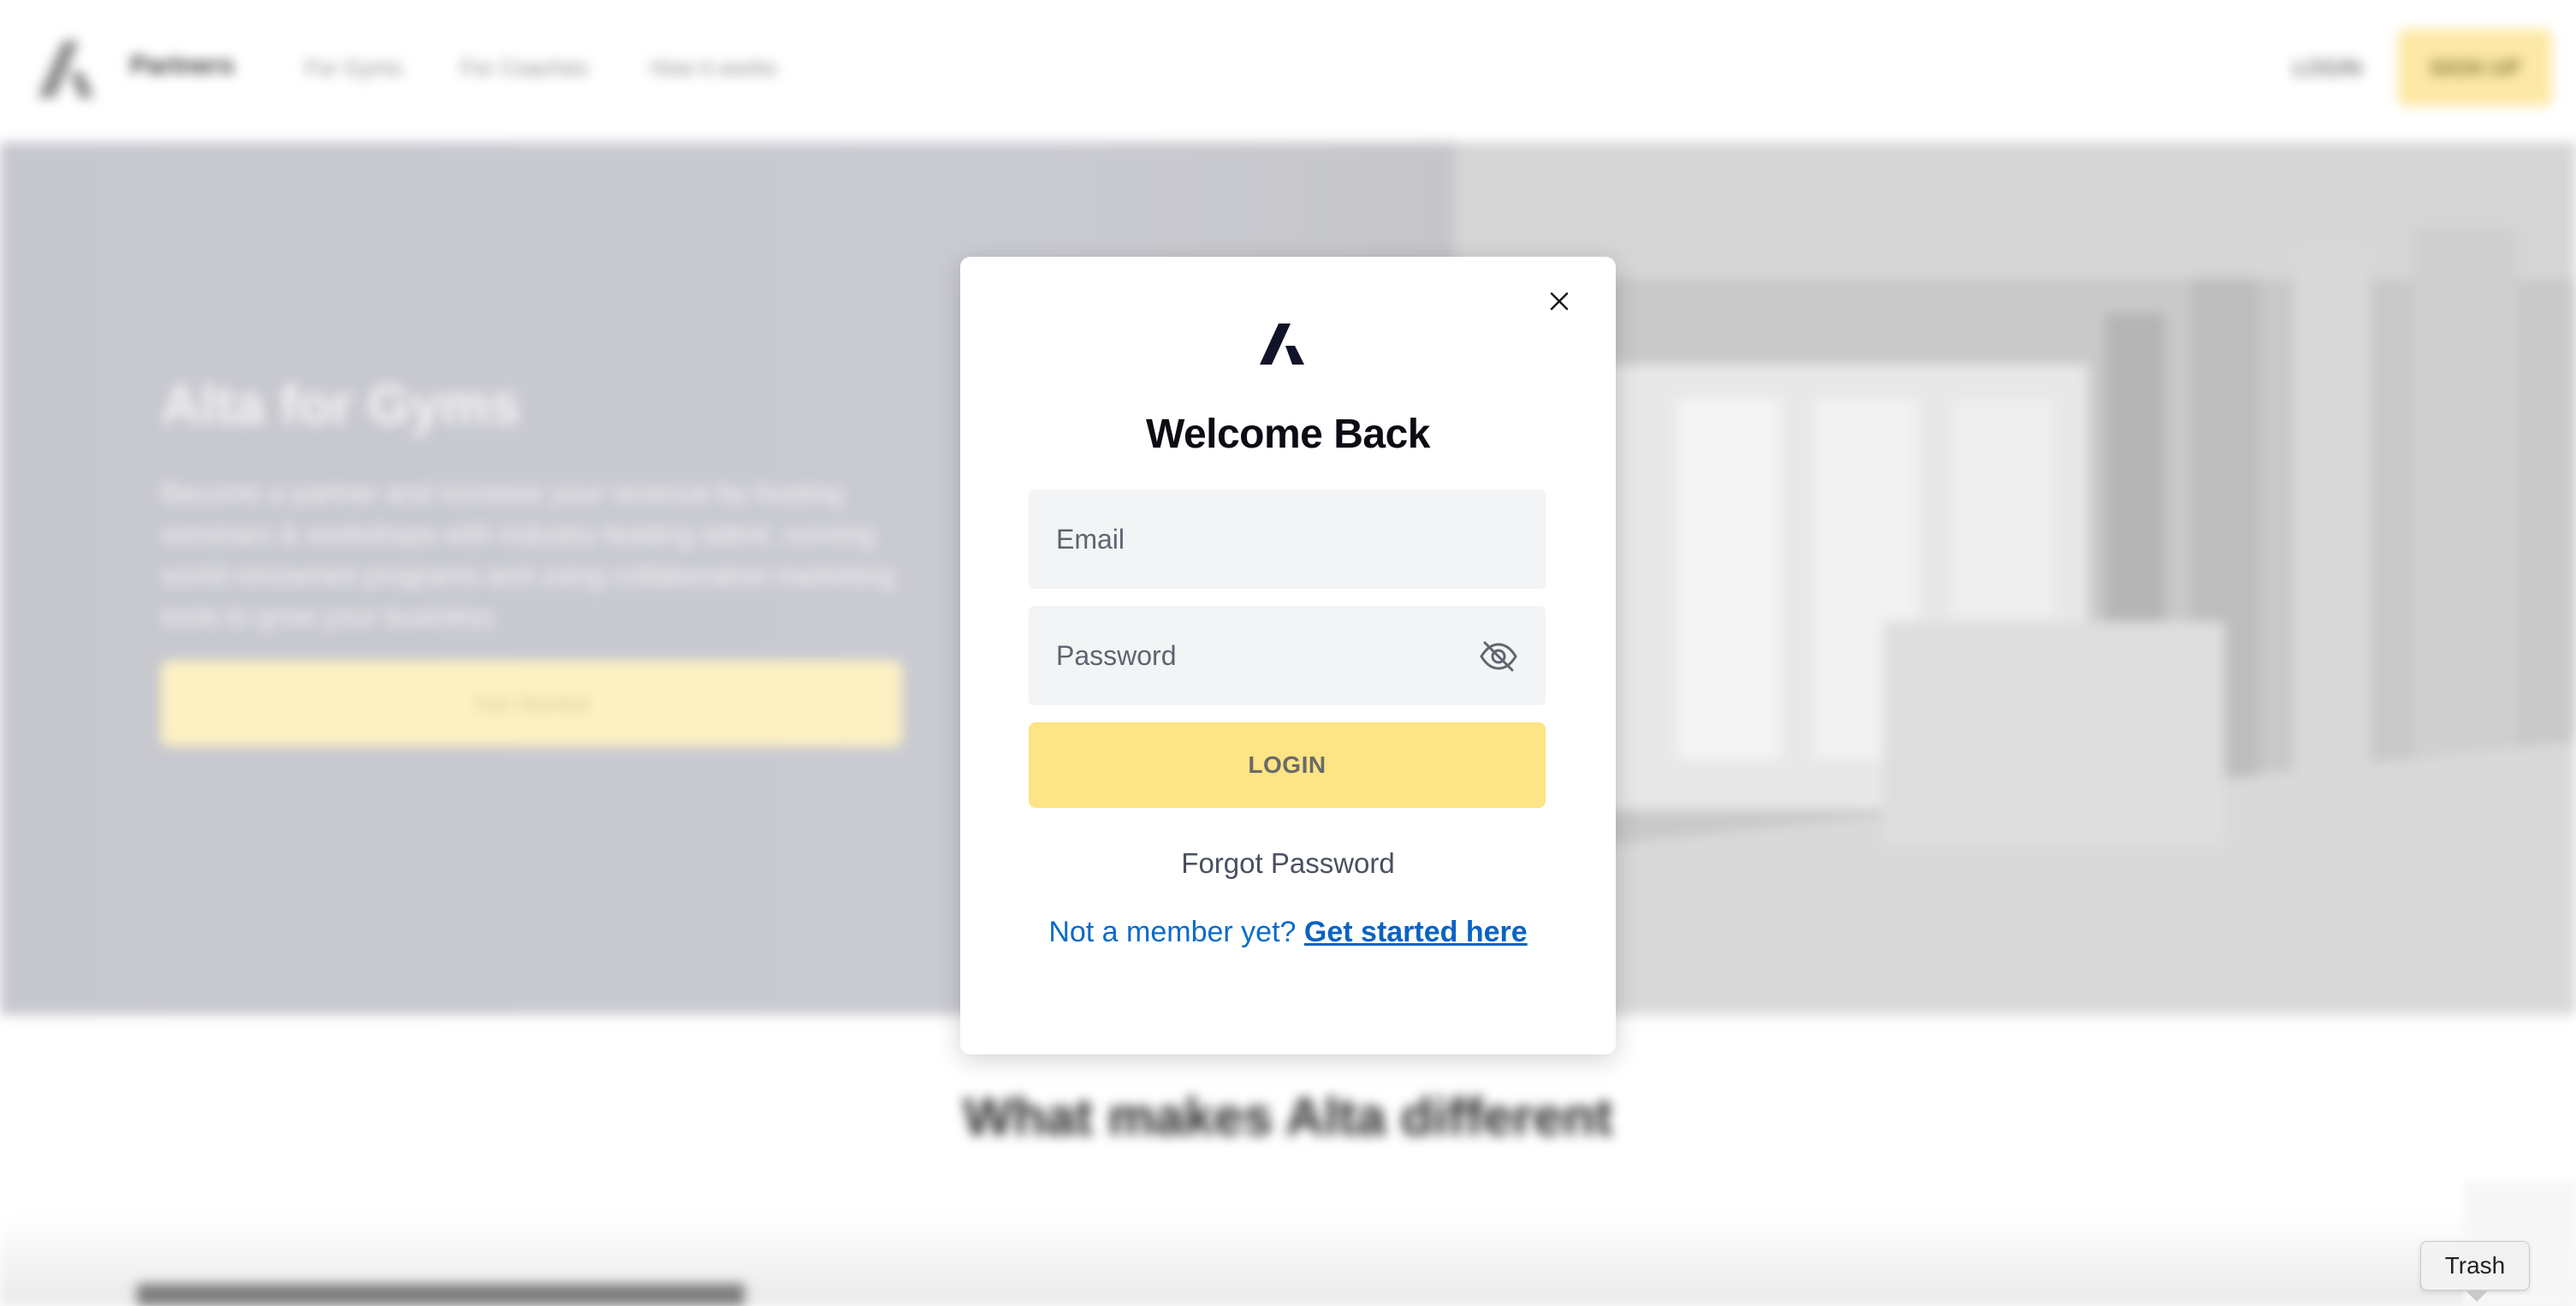 Image resolution: width=2576 pixels, height=1306 pixels. What do you see at coordinates (2327, 67) in the screenshot?
I see `nav-login-link: LOGIN` at bounding box center [2327, 67].